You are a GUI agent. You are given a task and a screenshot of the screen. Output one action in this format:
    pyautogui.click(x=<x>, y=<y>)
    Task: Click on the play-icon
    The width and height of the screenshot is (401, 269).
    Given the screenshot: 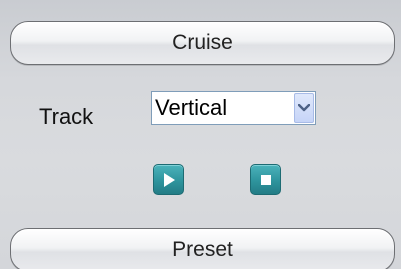 What is the action you would take?
    pyautogui.click(x=169, y=179)
    